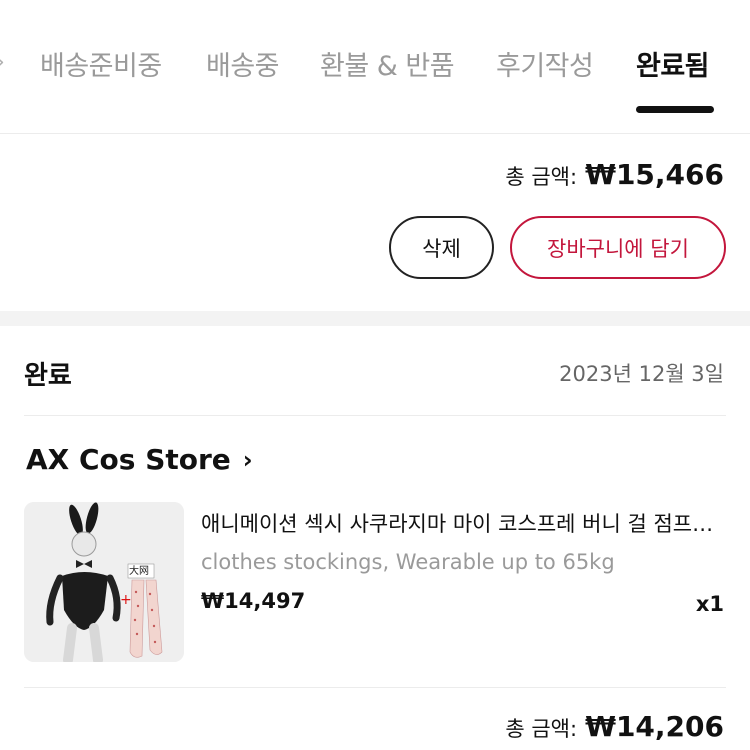  I want to click on product-image: +, so click(104, 582).